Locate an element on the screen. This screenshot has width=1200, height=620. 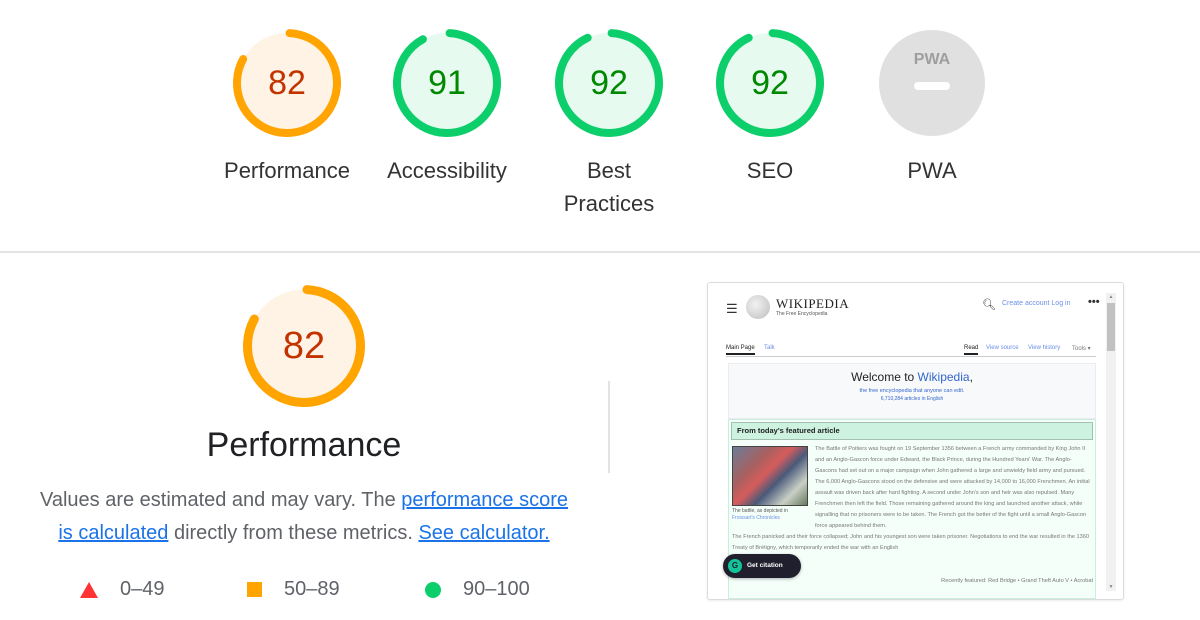
wiki-tab: Read is located at coordinates (971, 350).